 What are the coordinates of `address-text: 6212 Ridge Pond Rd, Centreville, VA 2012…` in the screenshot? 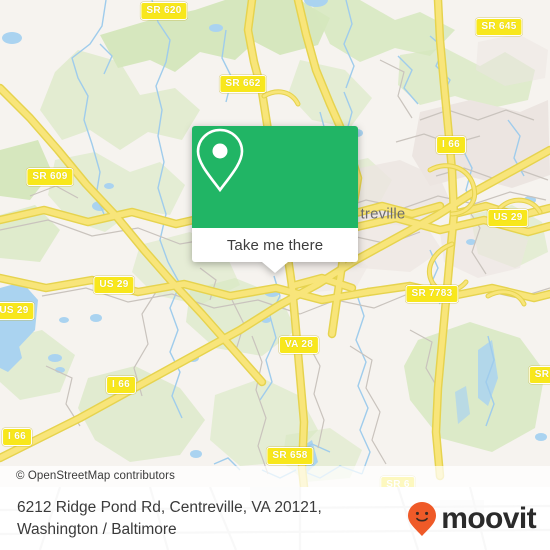 It's located at (161, 519).